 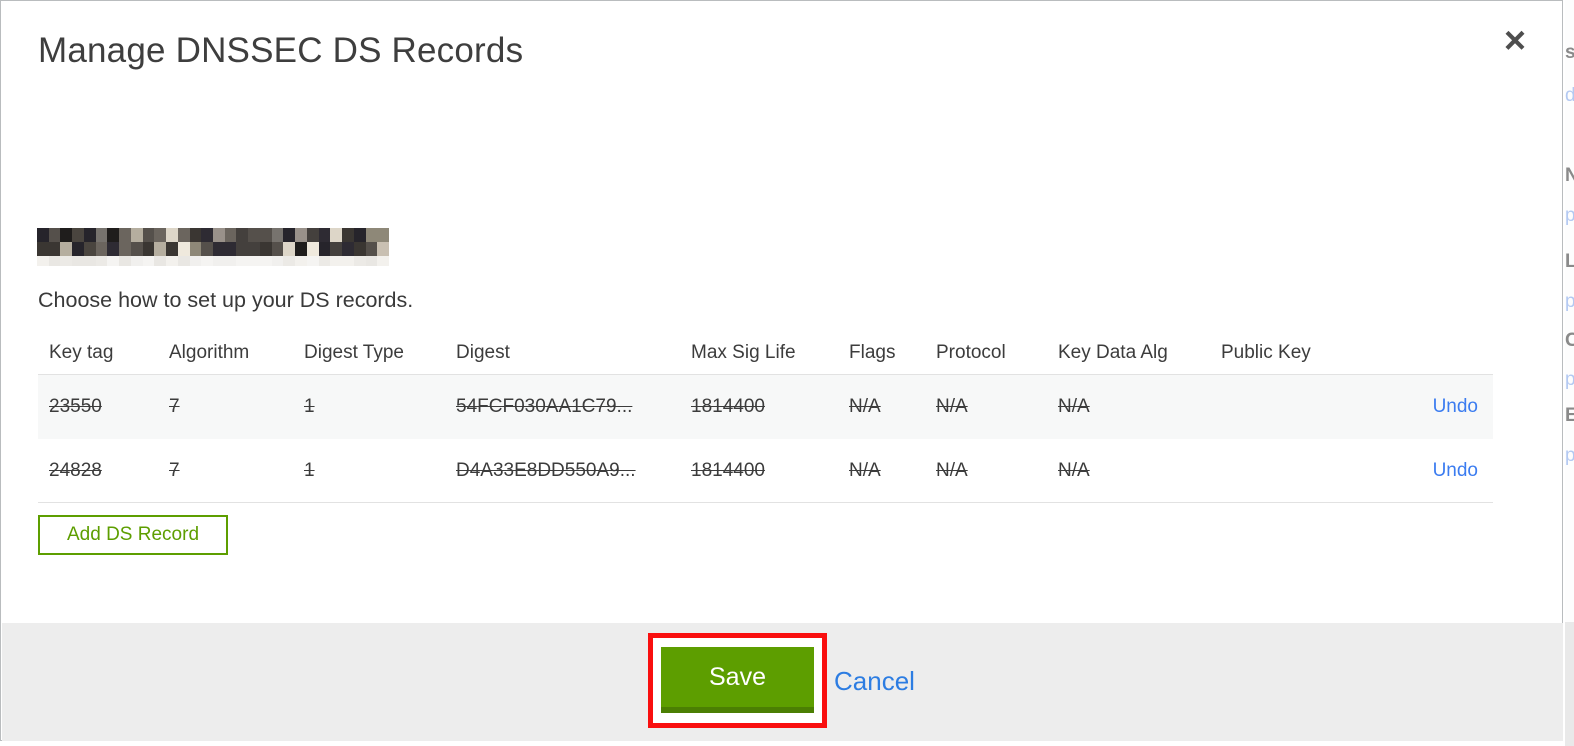 What do you see at coordinates (75, 470) in the screenshot?
I see `cell-key-tag: 24828` at bounding box center [75, 470].